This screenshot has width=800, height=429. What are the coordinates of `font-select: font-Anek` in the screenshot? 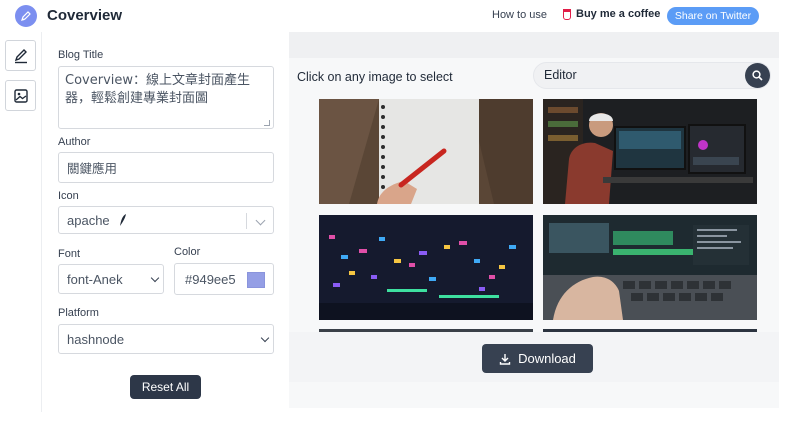 It's located at (111, 279).